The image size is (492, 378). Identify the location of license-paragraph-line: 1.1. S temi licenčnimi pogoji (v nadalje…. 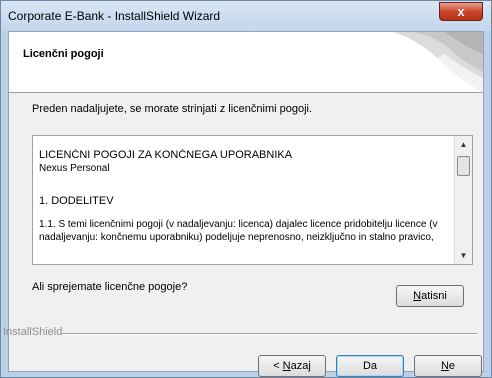
(238, 224).